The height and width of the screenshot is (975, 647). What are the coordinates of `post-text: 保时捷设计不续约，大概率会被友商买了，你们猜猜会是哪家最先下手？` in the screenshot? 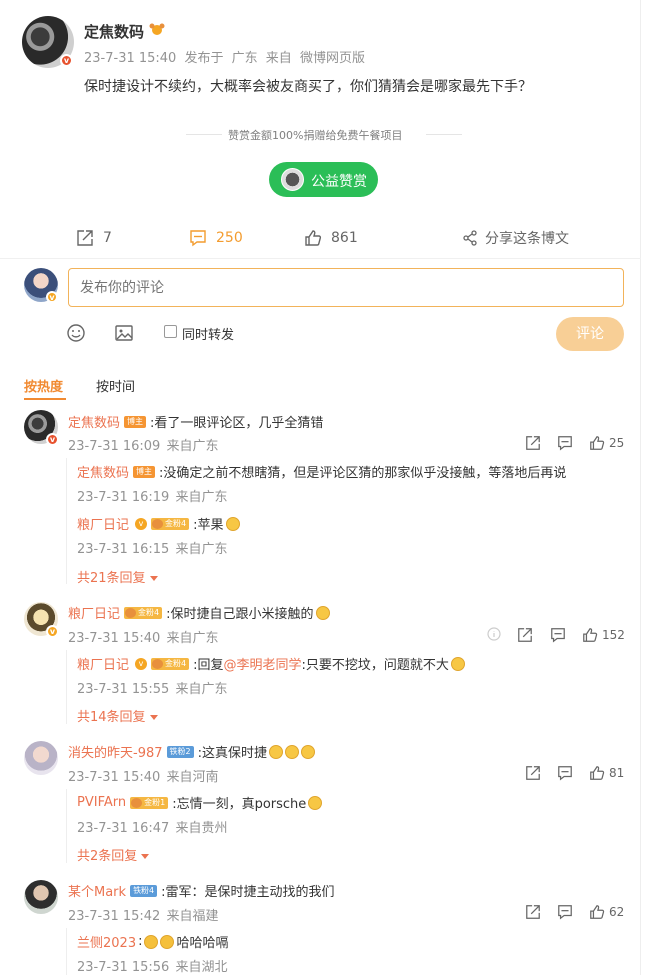 It's located at (308, 87).